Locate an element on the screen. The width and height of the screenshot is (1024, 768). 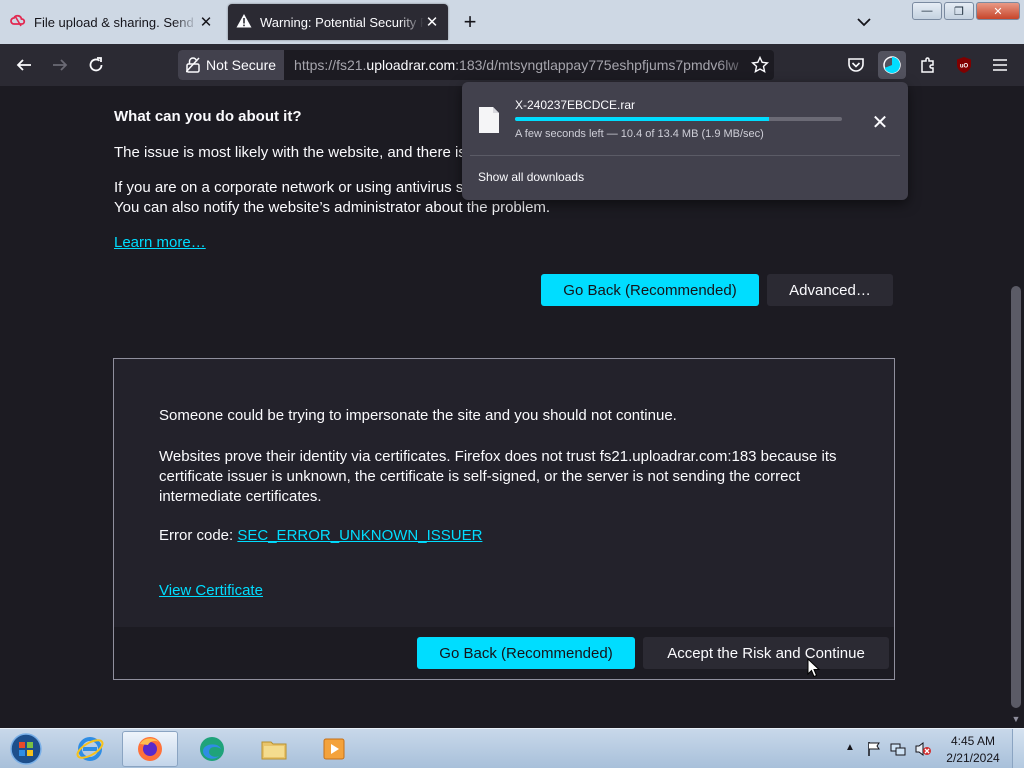
error-code-label: Error code: is located at coordinates (196, 535).